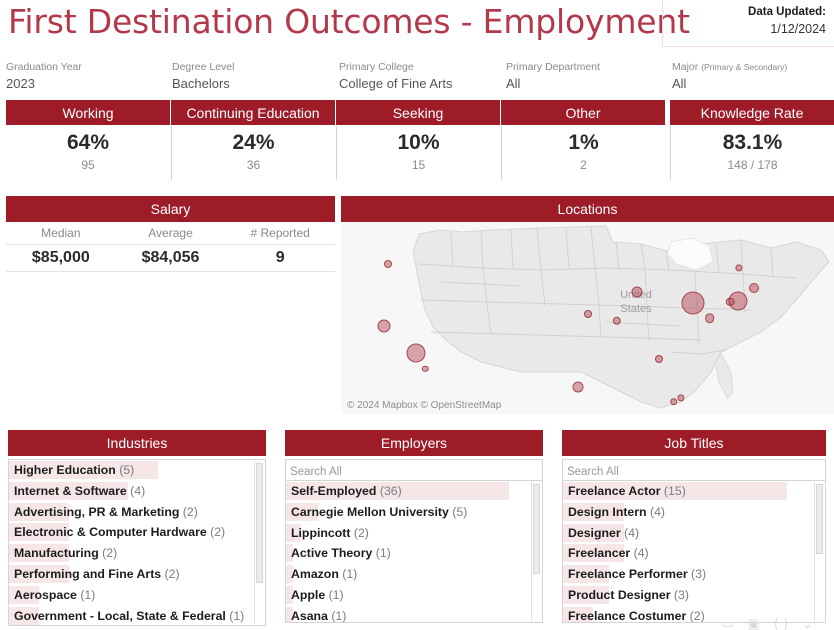 Image resolution: width=834 pixels, height=630 pixels. Describe the element at coordinates (88, 113) in the screenshot. I see `kpi-label: Working` at that location.